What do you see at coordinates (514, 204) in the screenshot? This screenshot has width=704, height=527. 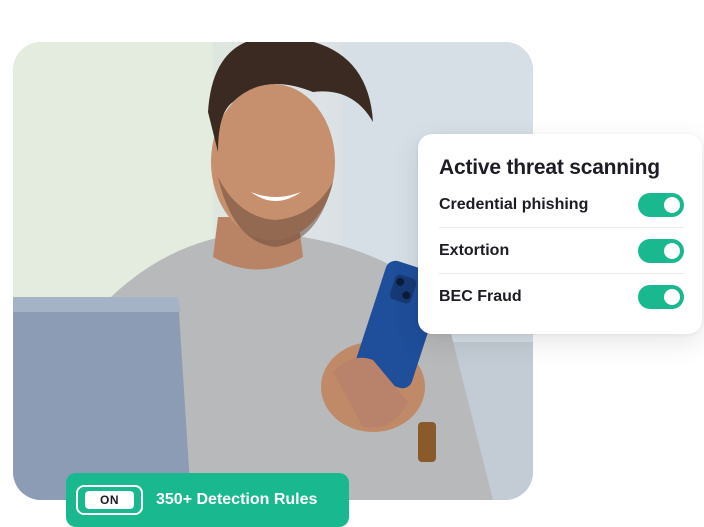 I see `threat-label: Credential phishing` at bounding box center [514, 204].